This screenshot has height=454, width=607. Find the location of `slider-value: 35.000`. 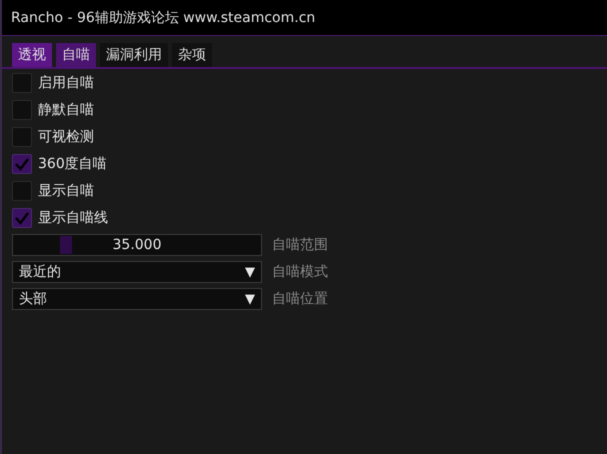

slider-value: 35.000 is located at coordinates (137, 245).